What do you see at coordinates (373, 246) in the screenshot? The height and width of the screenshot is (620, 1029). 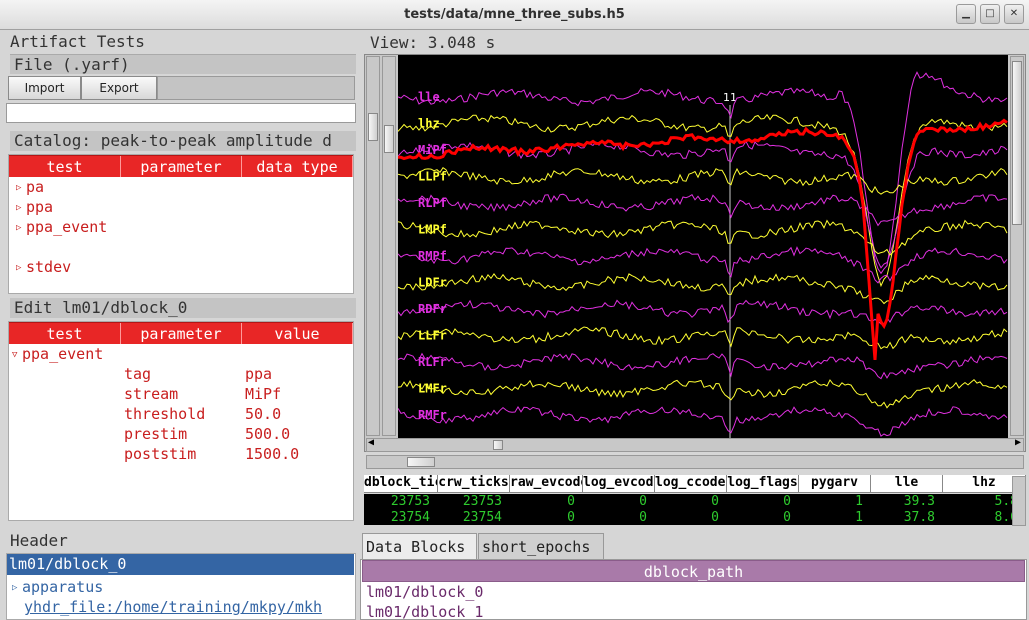 I see `vertical-scale-slider` at bounding box center [373, 246].